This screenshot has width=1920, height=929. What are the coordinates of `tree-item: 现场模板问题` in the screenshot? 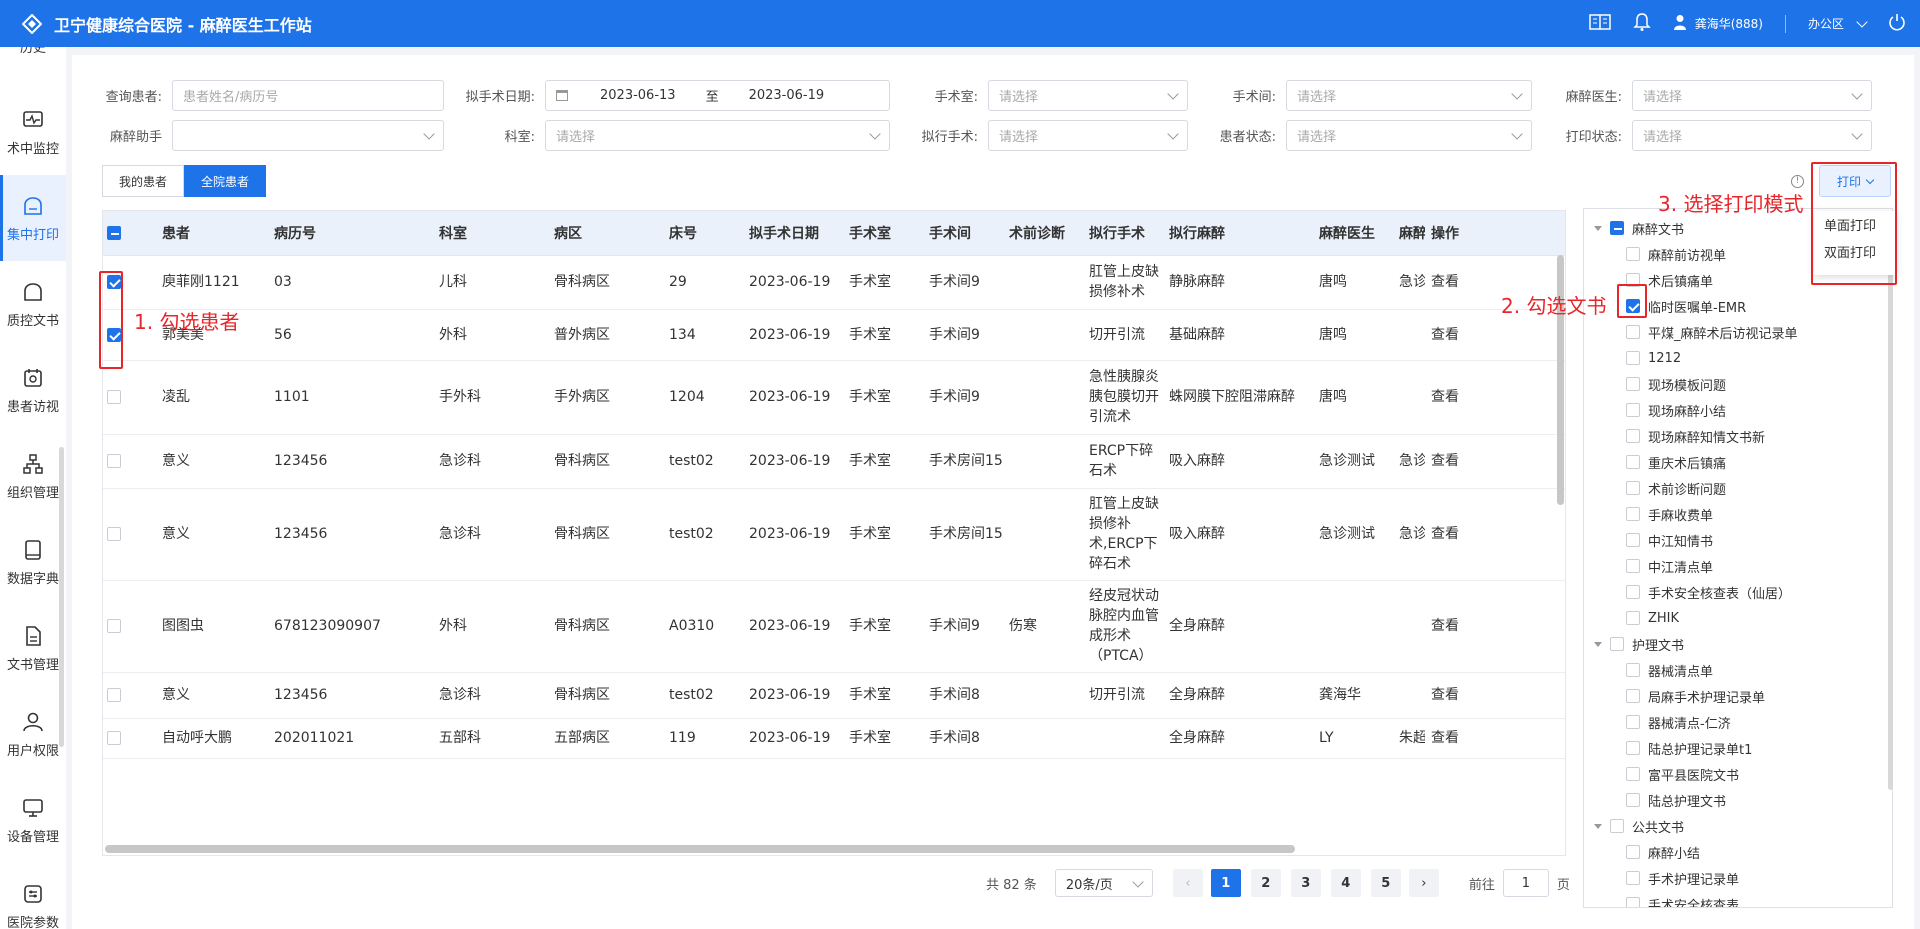 It's located at (1676, 384).